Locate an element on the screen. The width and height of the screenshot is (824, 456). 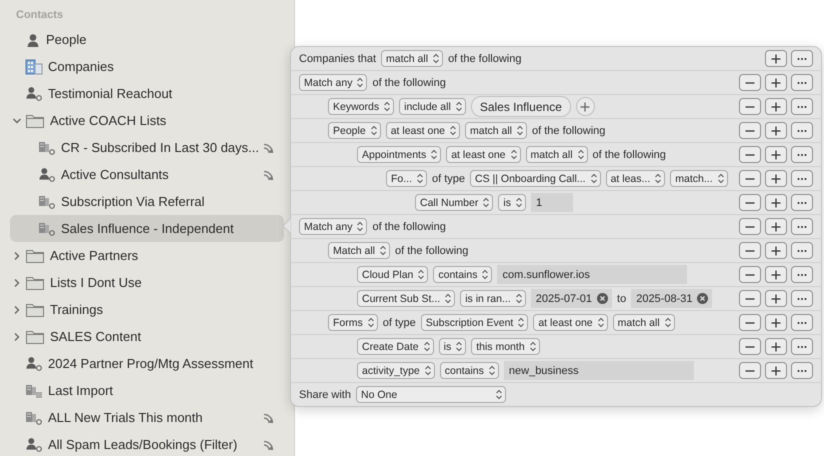
sidebar-item: Active Partners is located at coordinates (147, 255).